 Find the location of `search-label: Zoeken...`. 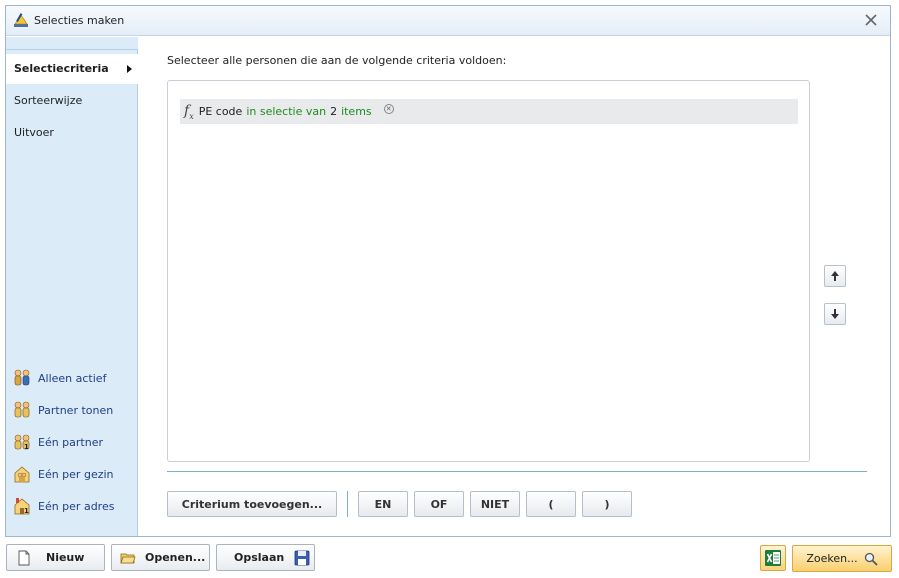

search-label: Zoeken... is located at coordinates (832, 558).